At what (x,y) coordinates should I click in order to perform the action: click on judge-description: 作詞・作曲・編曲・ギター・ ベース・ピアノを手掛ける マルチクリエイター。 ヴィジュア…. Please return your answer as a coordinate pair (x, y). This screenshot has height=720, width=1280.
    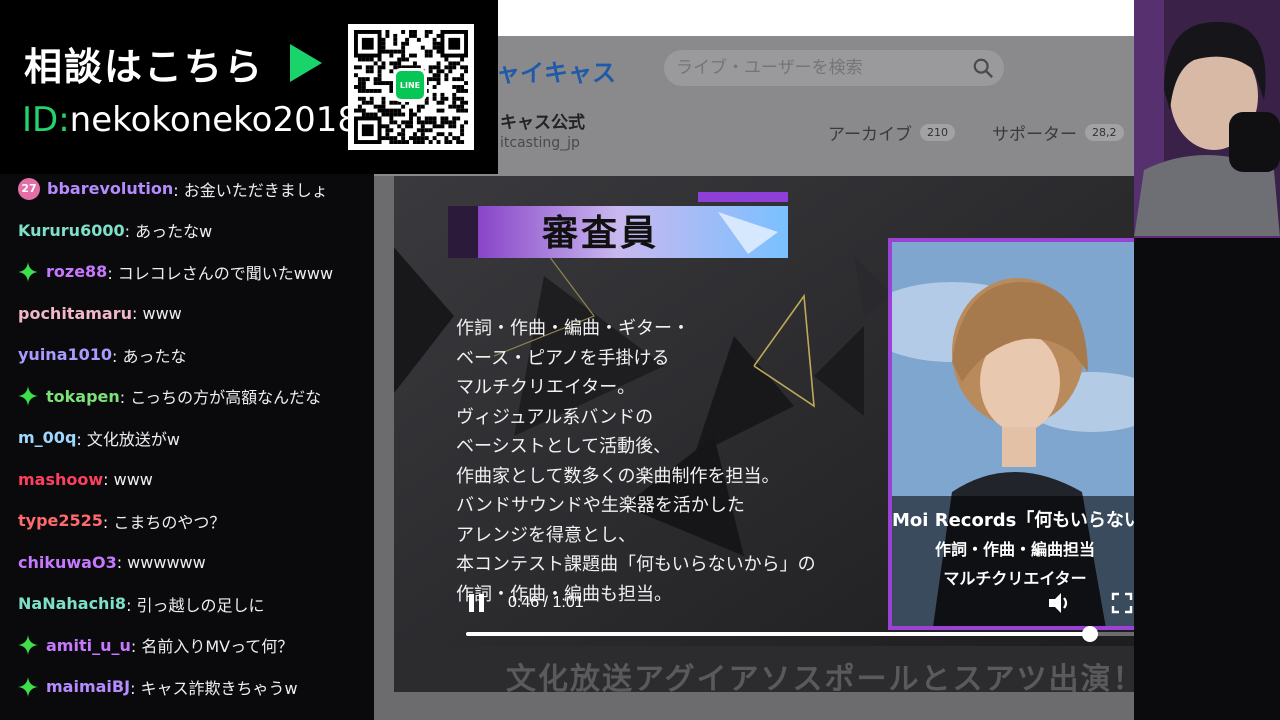
    Looking at the image, I should click on (636, 461).